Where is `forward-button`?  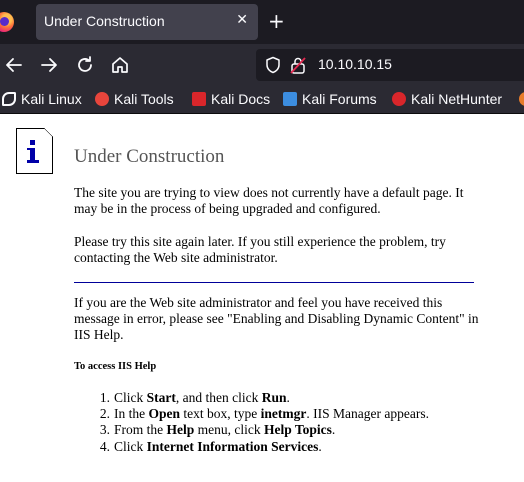
forward-button is located at coordinates (49, 65).